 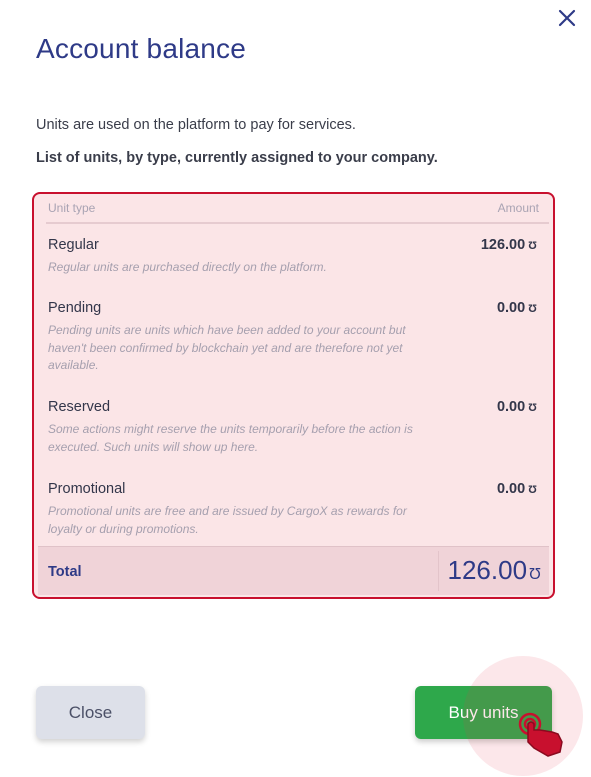 I want to click on total-divider, so click(x=438, y=571).